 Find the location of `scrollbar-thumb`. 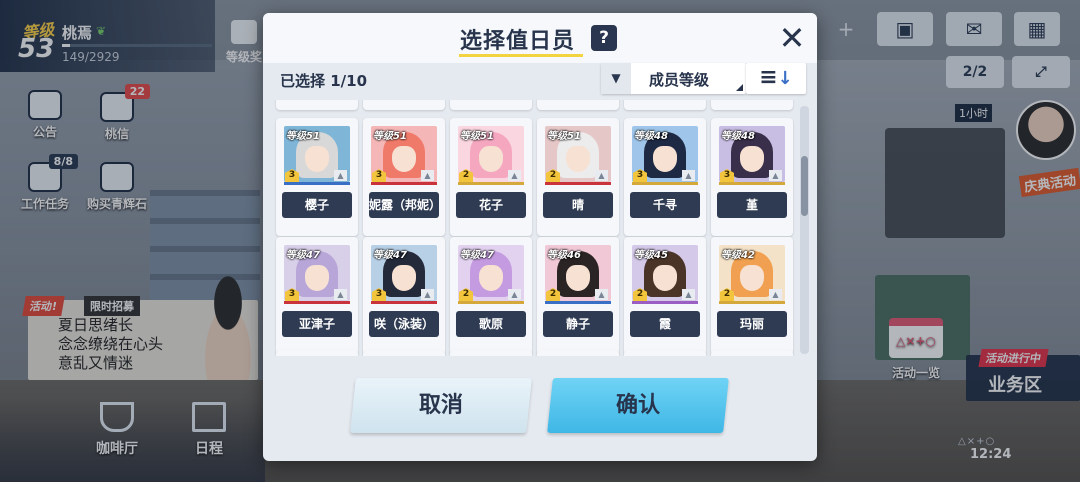

scrollbar-thumb is located at coordinates (804, 186).